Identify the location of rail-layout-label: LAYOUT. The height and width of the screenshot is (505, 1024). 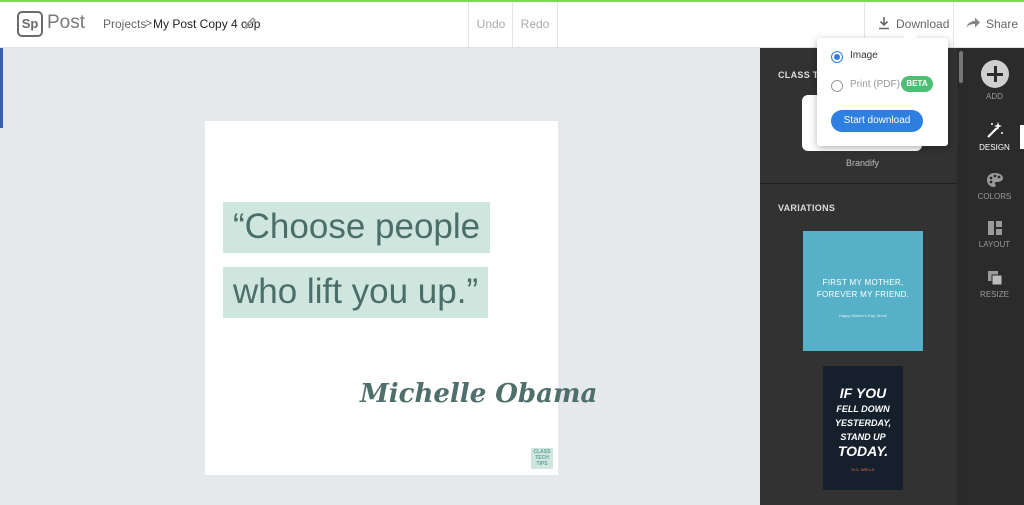
(994, 244).